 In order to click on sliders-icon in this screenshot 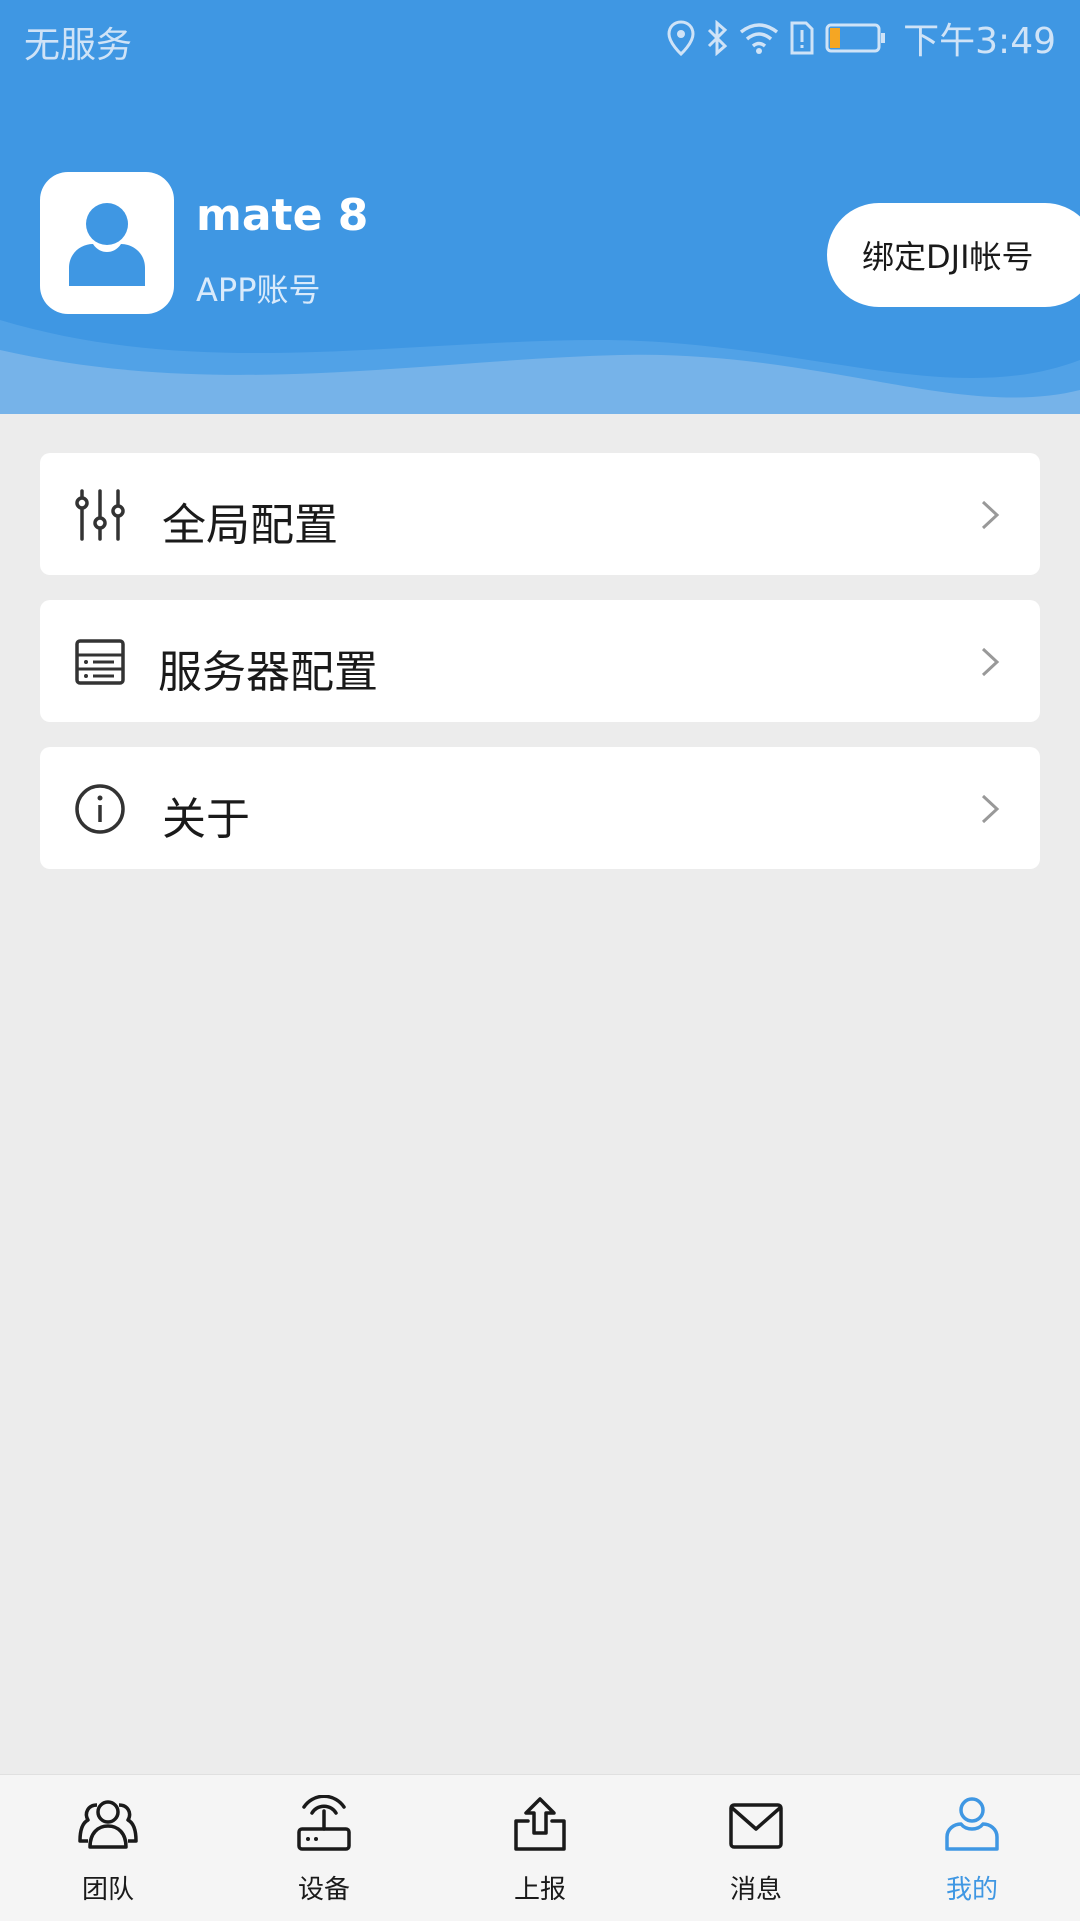, I will do `click(100, 515)`.